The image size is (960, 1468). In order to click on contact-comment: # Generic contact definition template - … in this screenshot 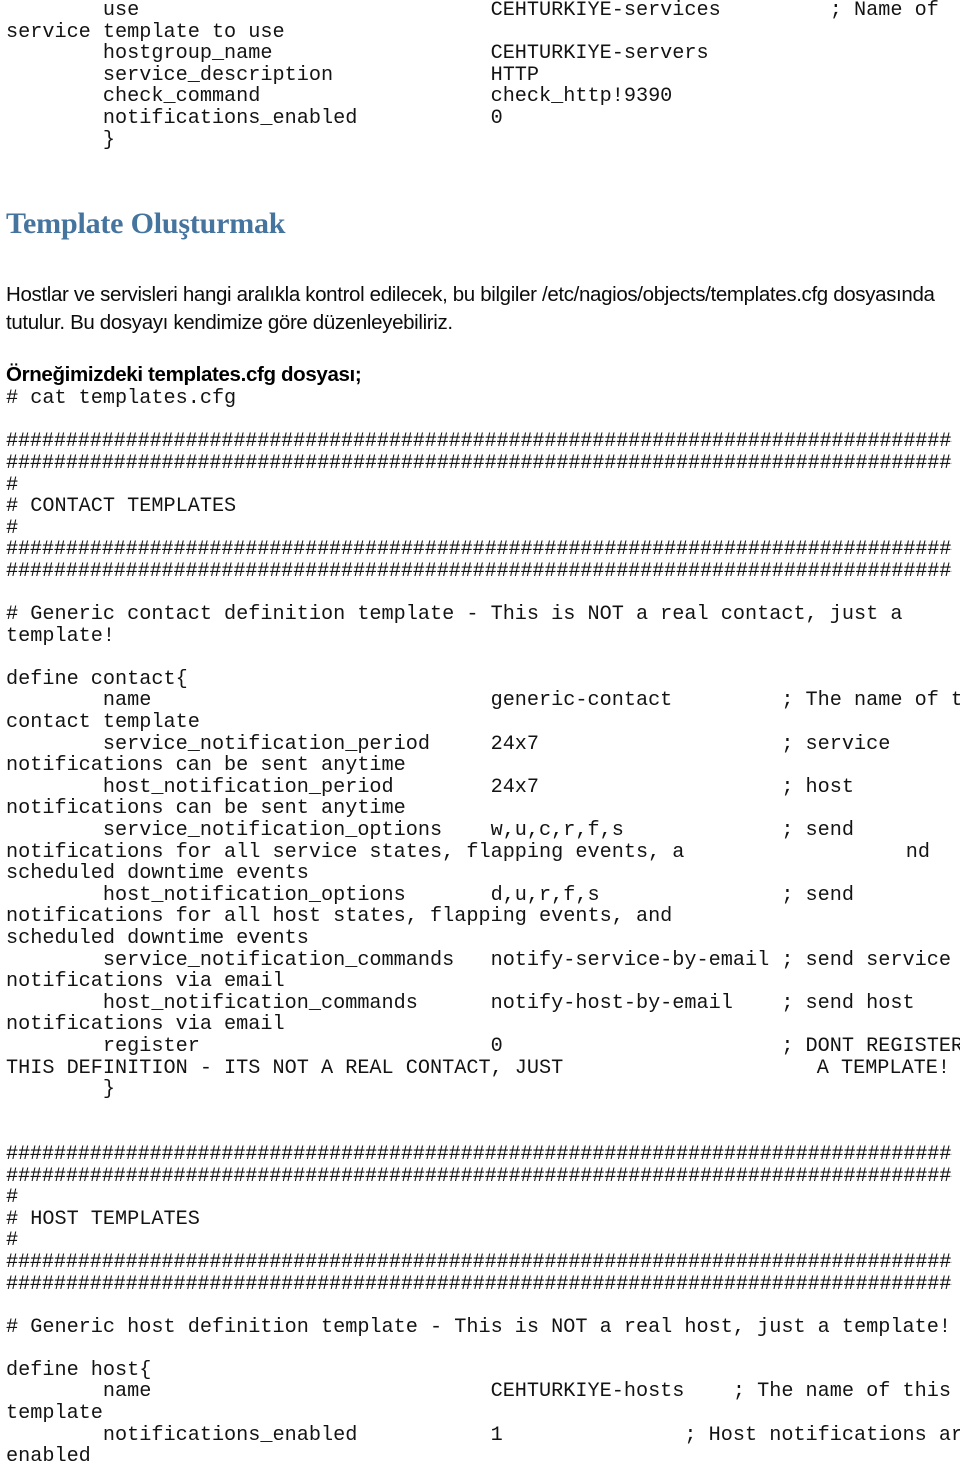, I will do `click(454, 615)`.